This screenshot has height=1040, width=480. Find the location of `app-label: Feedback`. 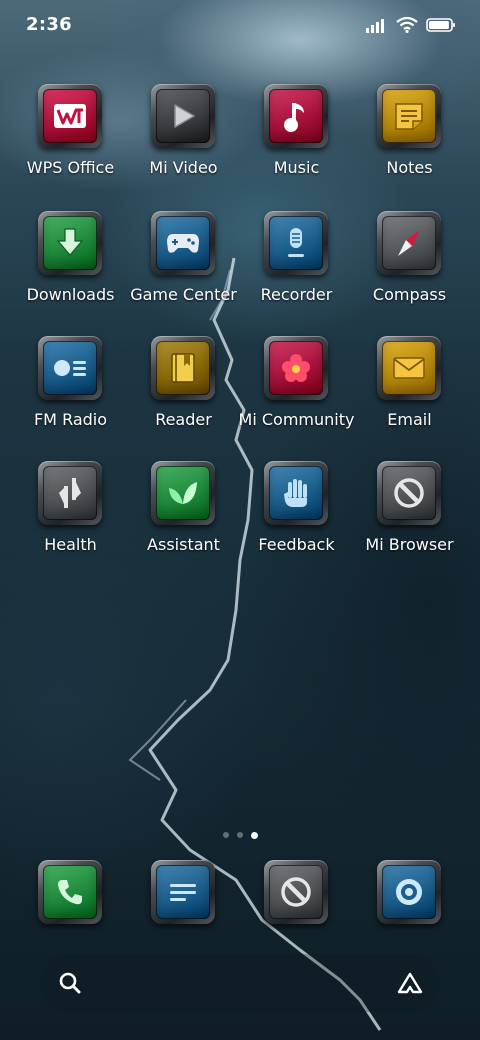

app-label: Feedback is located at coordinates (296, 544).